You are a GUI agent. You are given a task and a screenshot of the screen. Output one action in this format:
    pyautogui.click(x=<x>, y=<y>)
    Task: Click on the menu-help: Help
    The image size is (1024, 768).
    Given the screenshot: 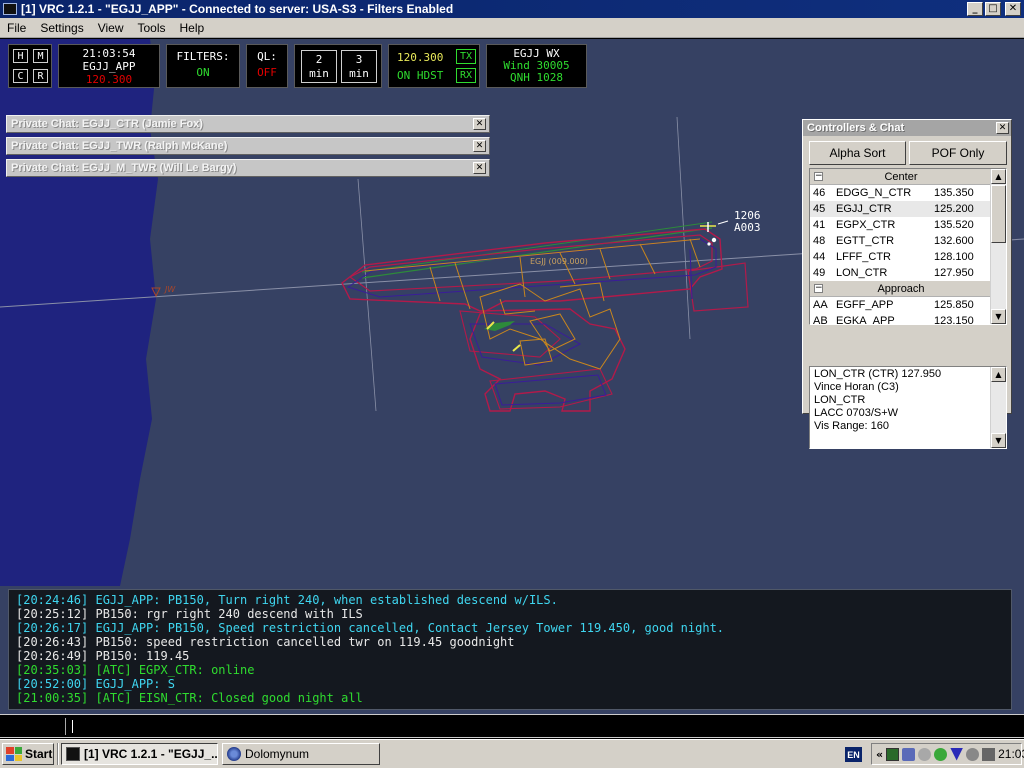 What is the action you would take?
    pyautogui.click(x=192, y=28)
    